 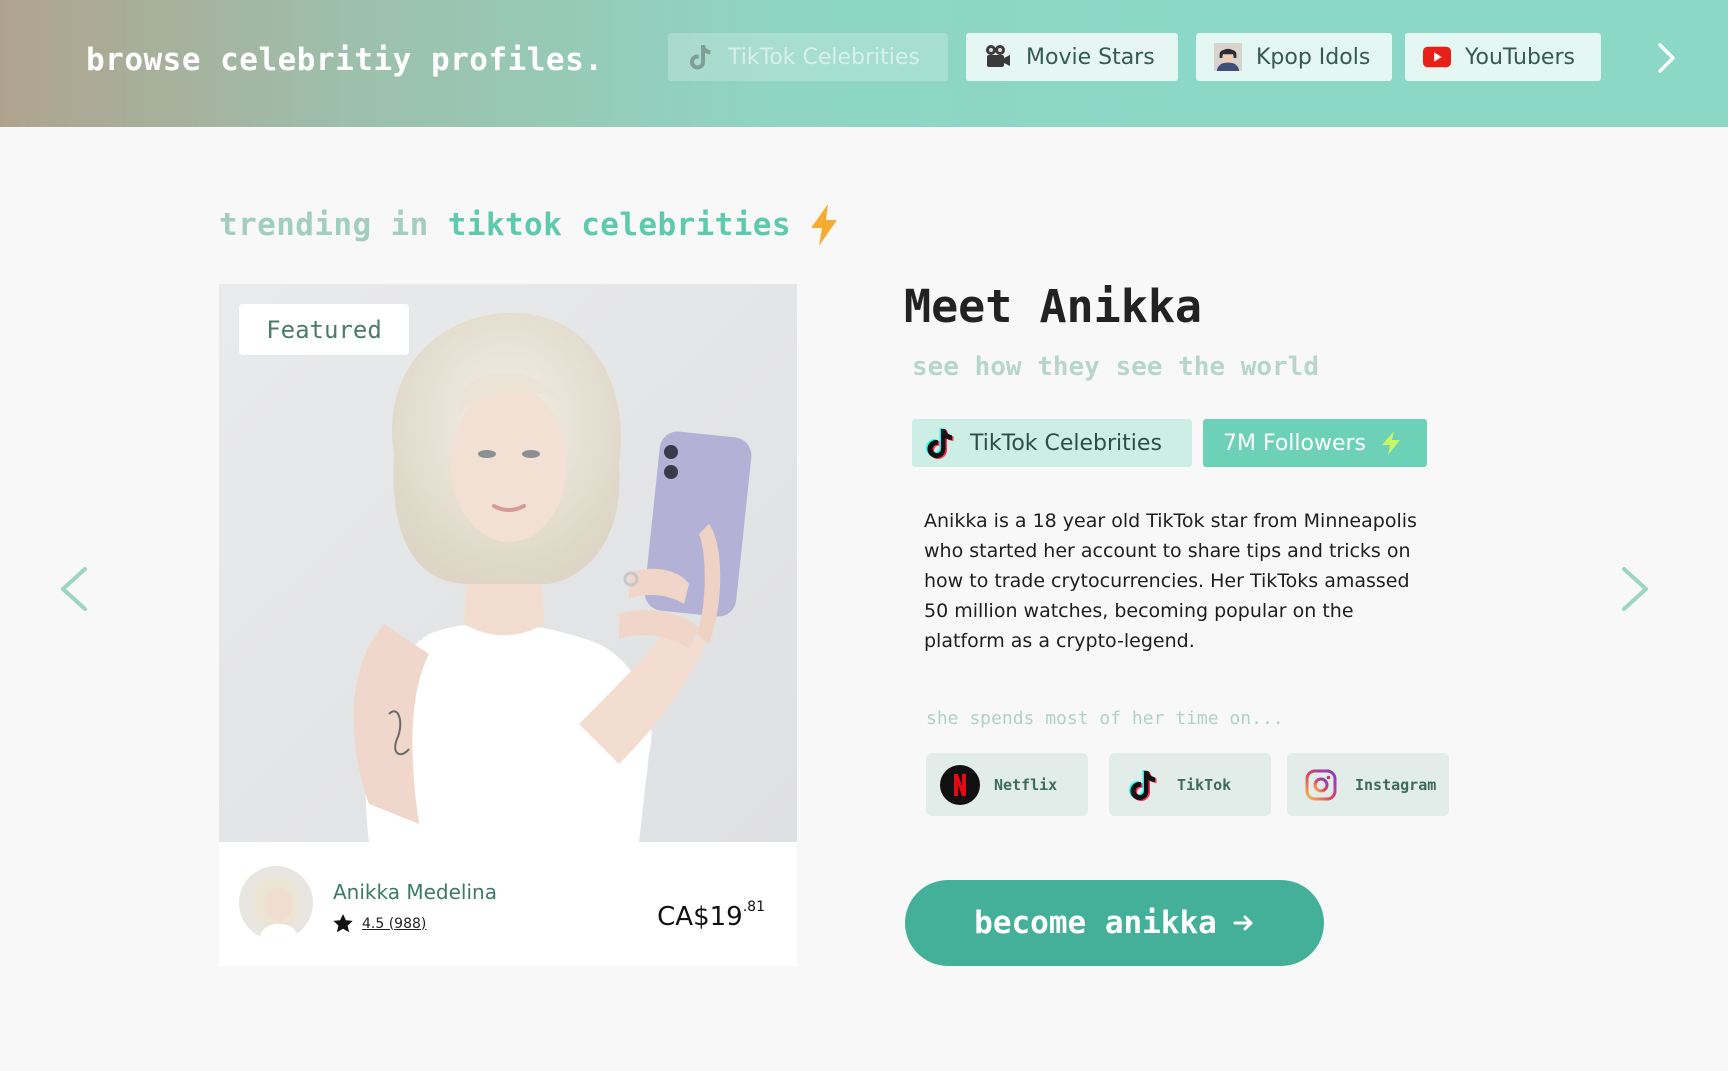 I want to click on kpop-idol-avatar-icon, so click(x=1228, y=57).